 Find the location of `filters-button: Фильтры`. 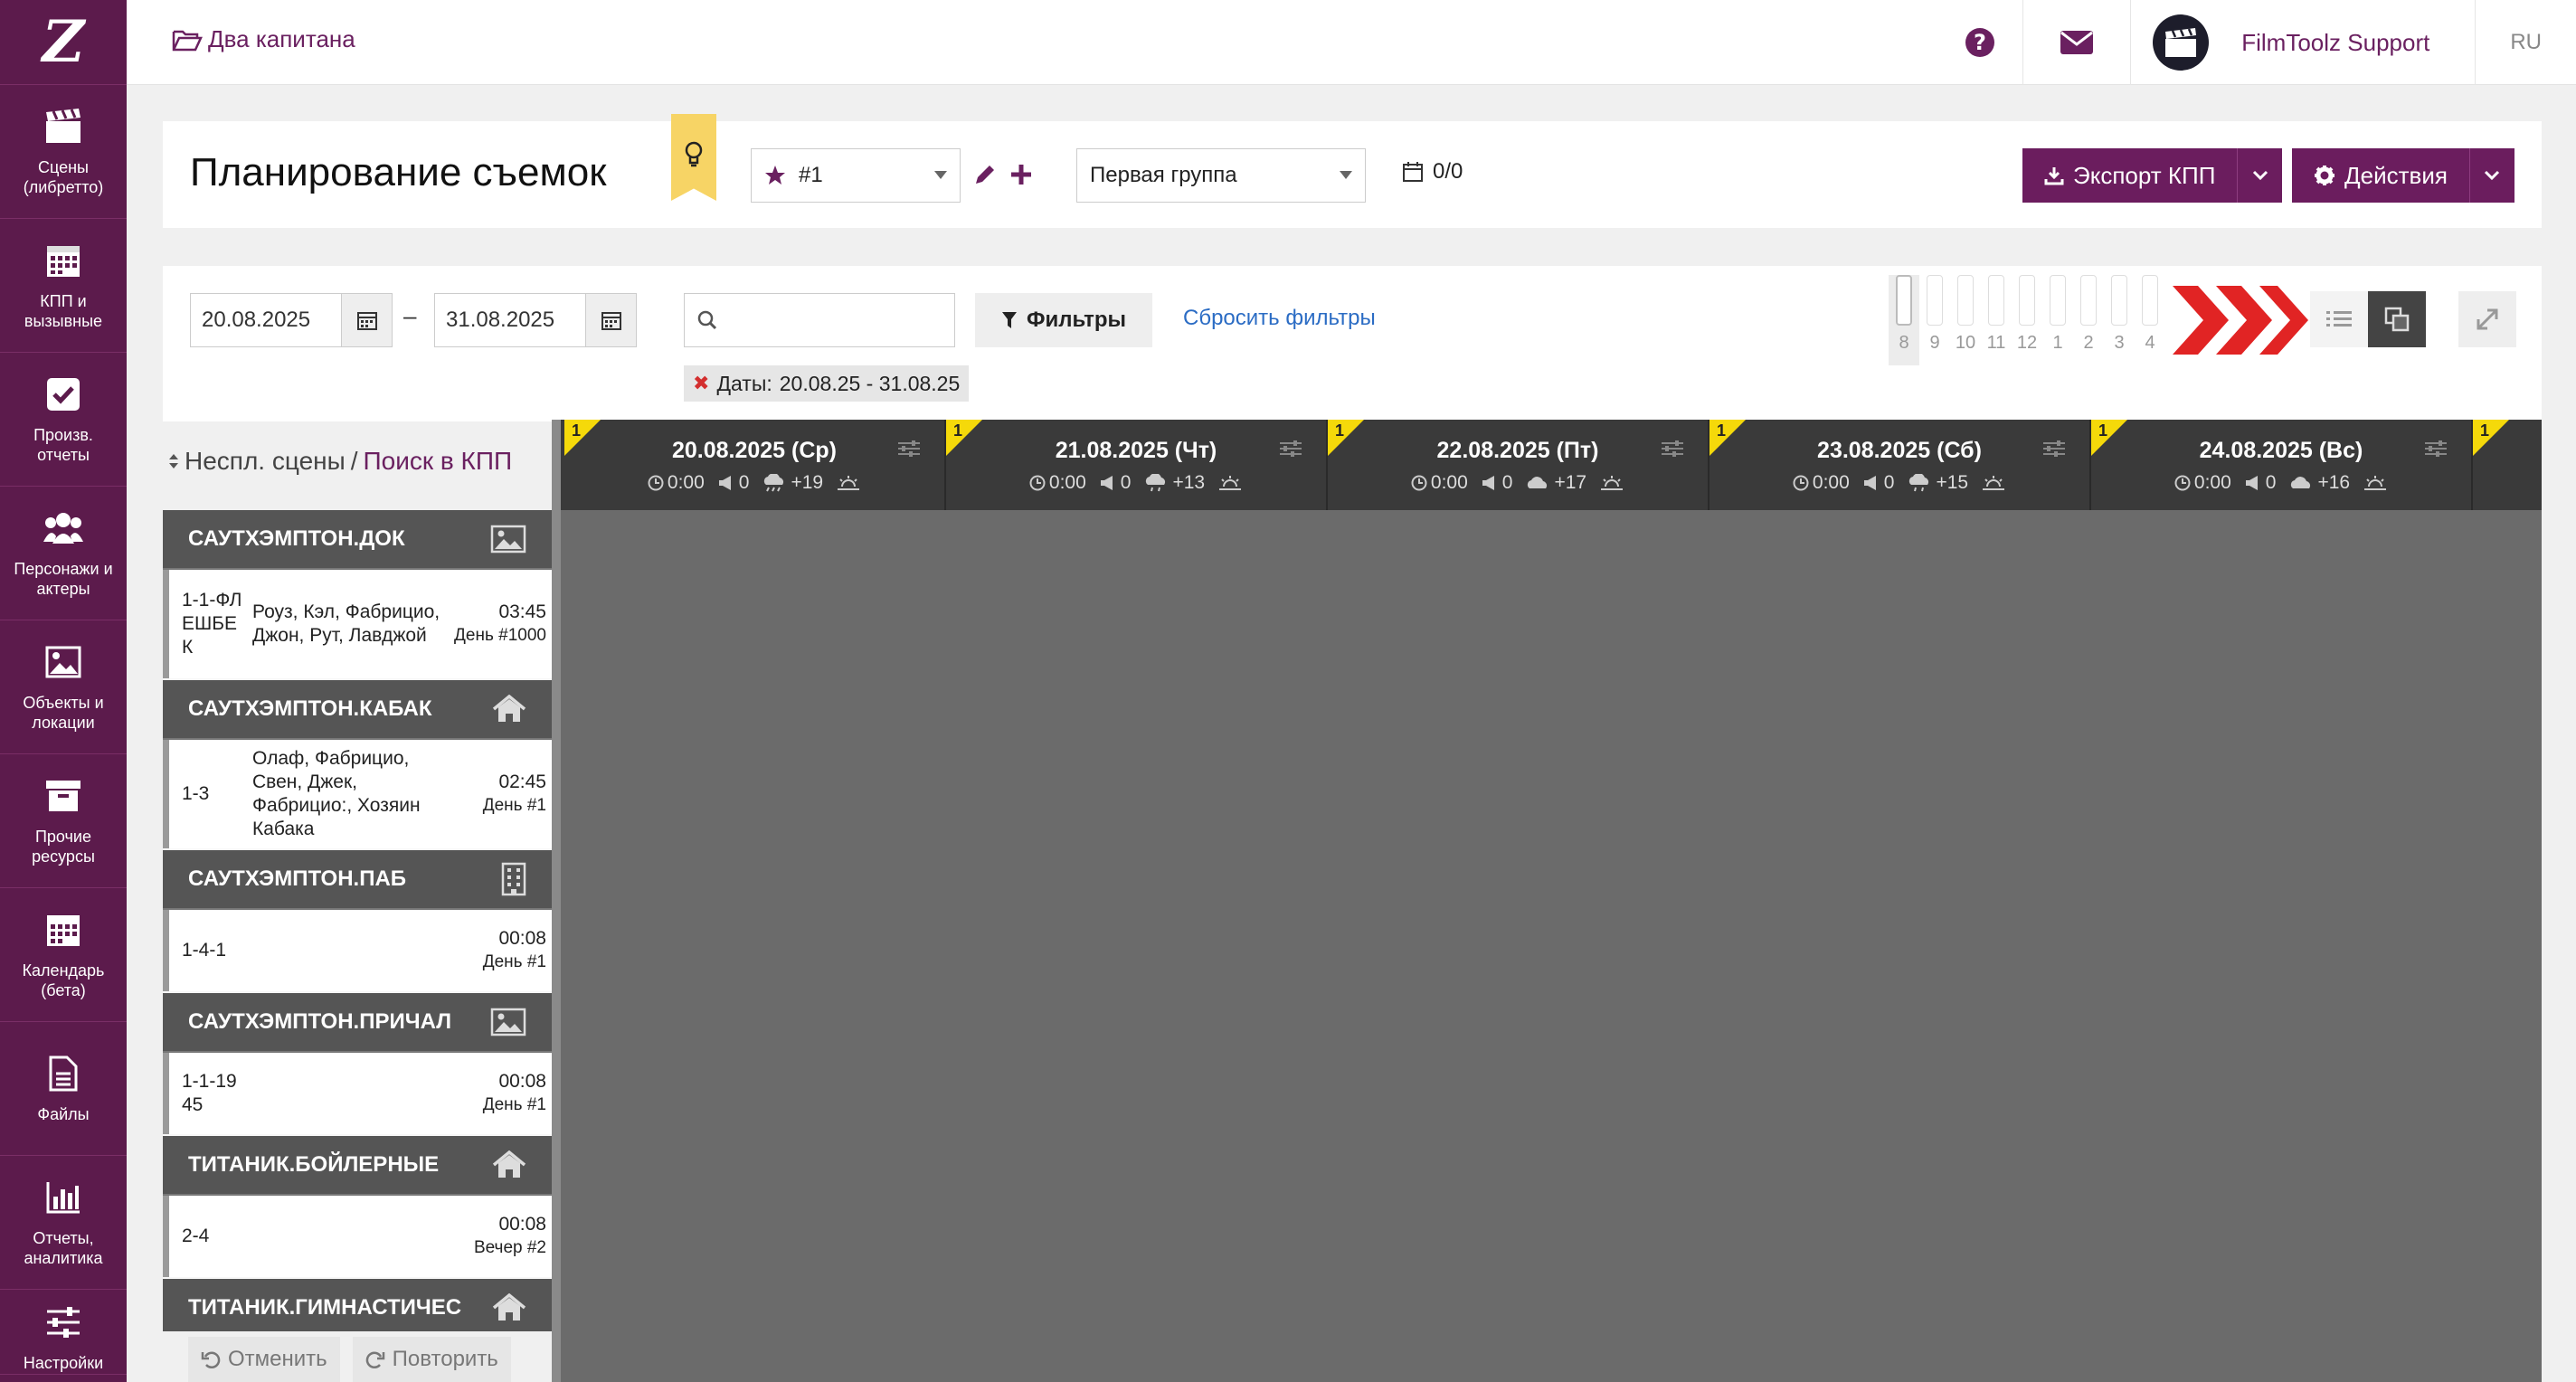

filters-button: Фильтры is located at coordinates (1063, 320).